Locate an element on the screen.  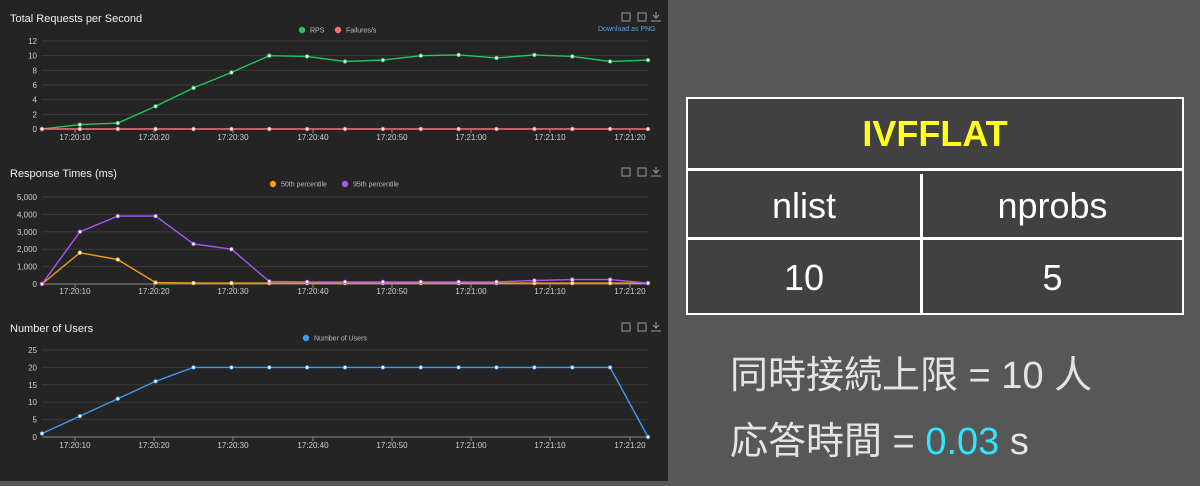
table-header-ivfflat: IVFFLAT is located at coordinates (935, 135).